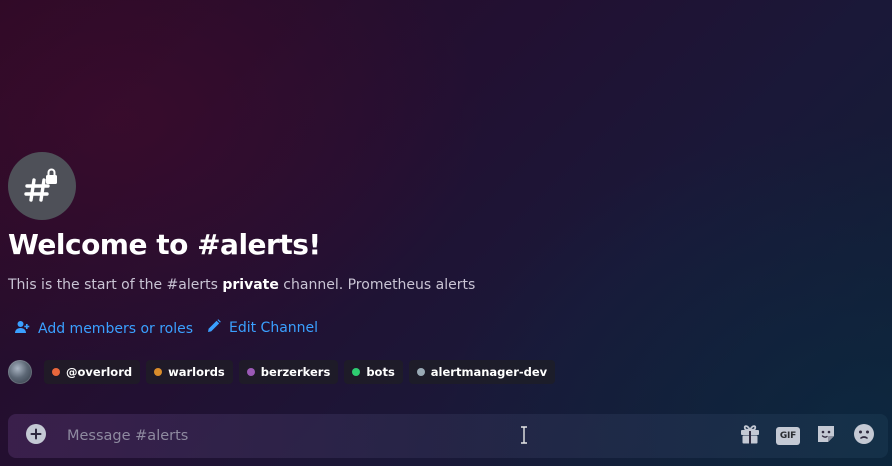  Describe the element at coordinates (196, 372) in the screenshot. I see `role-label: warlords` at that location.